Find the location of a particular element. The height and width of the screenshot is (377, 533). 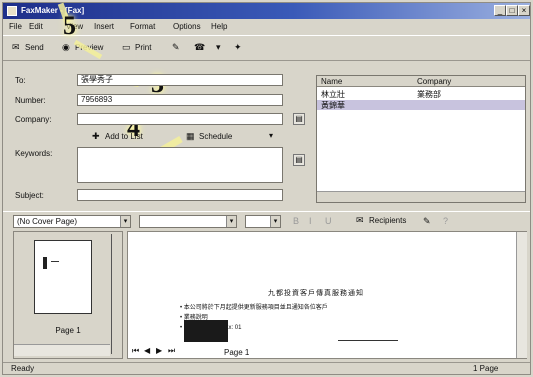

company-label: Company: is located at coordinates (33, 119).